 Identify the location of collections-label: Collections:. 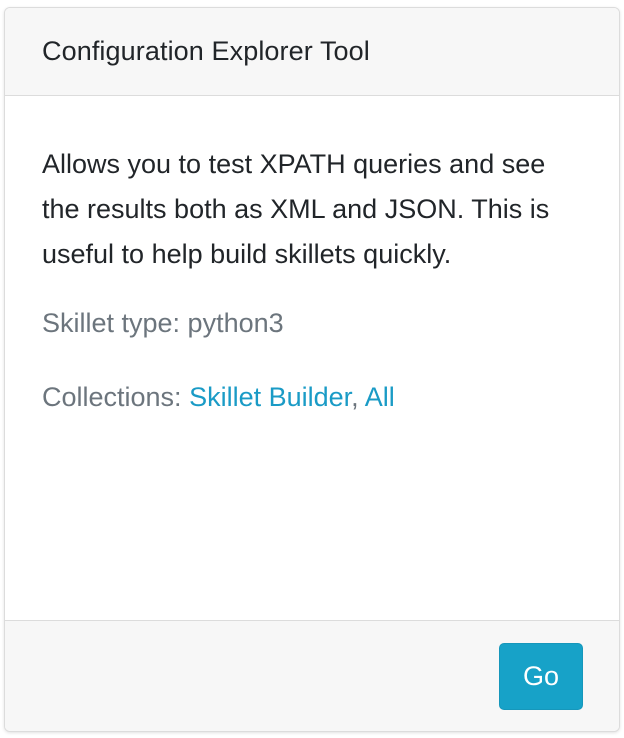
(116, 397).